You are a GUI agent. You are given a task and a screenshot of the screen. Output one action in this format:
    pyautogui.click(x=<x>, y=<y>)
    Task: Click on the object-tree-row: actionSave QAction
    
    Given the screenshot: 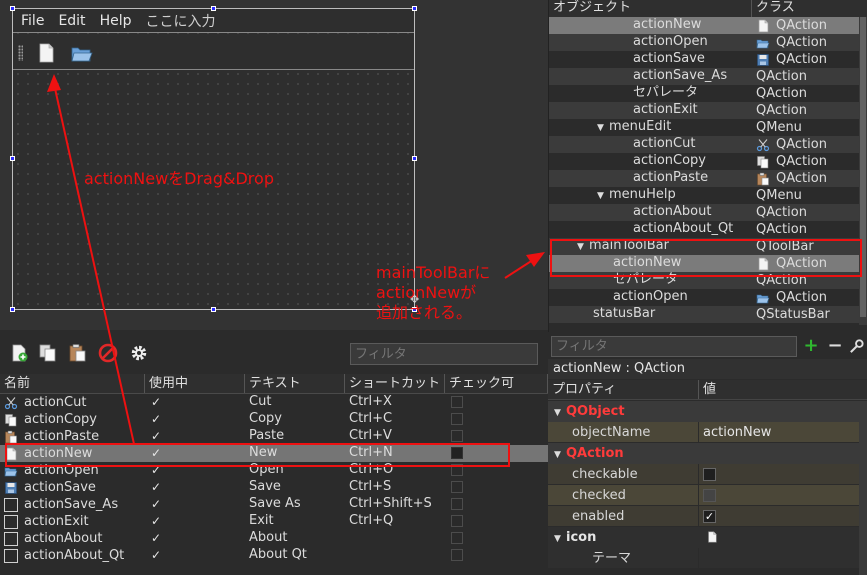 What is the action you would take?
    pyautogui.click(x=708, y=59)
    